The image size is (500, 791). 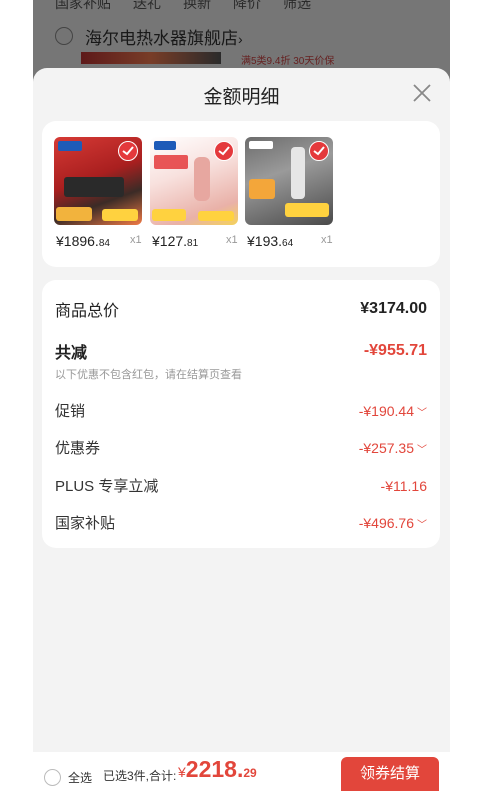 I want to click on price-cents: 64, so click(x=288, y=243).